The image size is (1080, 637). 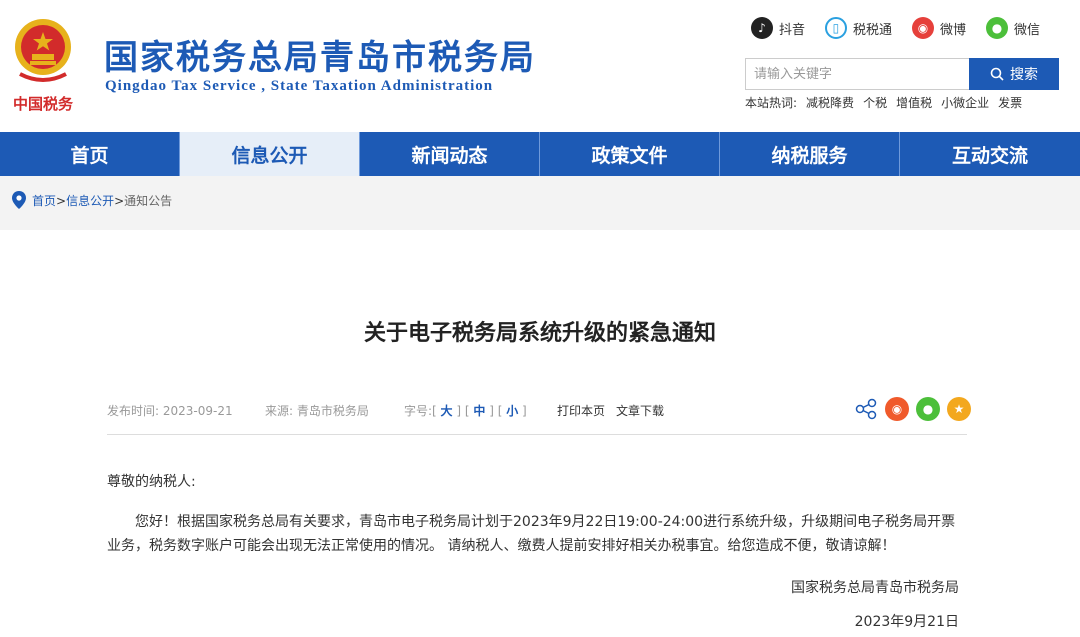 I want to click on article-title: 关于电子税务局系统升级的紧急通知, so click(x=539, y=333).